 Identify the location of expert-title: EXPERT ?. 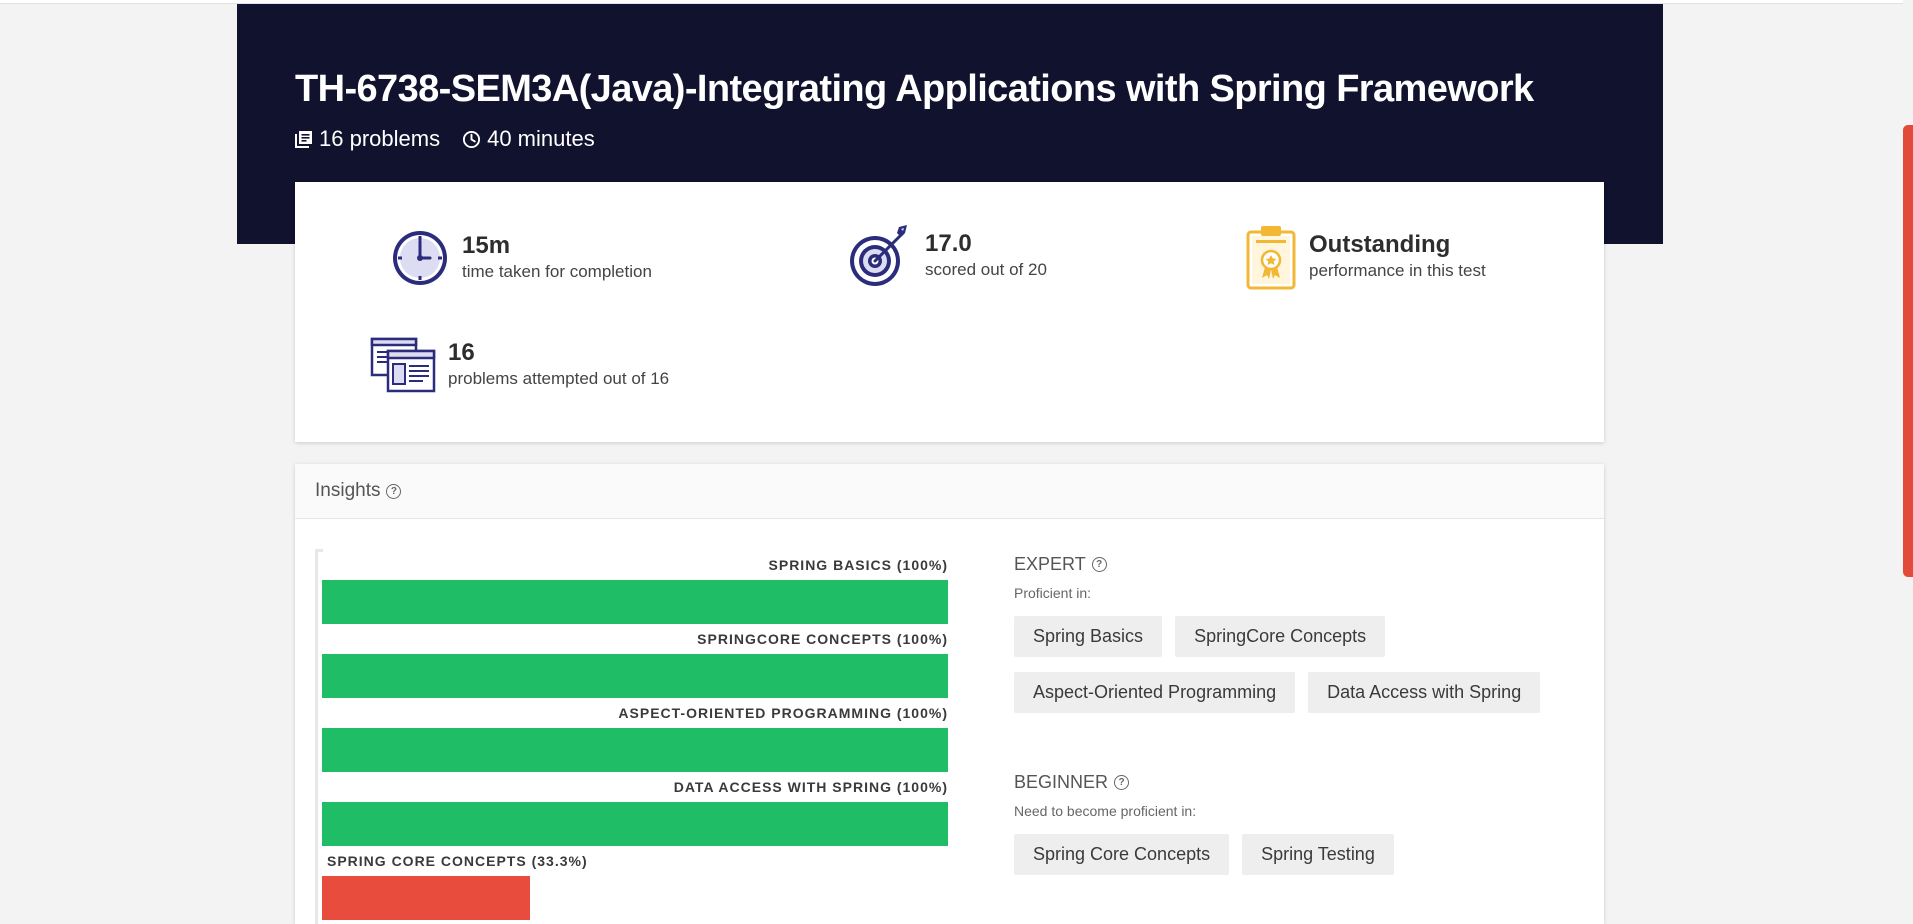
(1294, 564).